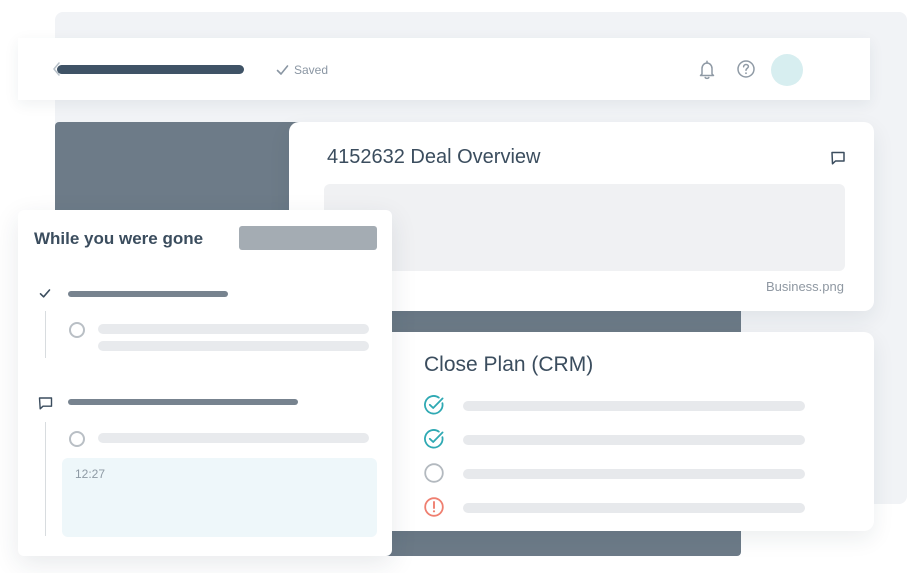 The height and width of the screenshot is (573, 918). Describe the element at coordinates (150, 69) in the screenshot. I see `document-title-placeholder` at that location.